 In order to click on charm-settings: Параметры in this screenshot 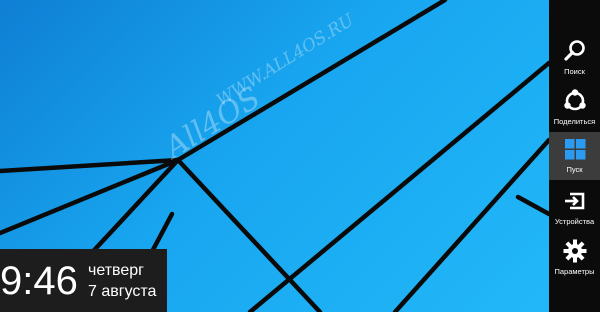, I will do `click(574, 258)`.